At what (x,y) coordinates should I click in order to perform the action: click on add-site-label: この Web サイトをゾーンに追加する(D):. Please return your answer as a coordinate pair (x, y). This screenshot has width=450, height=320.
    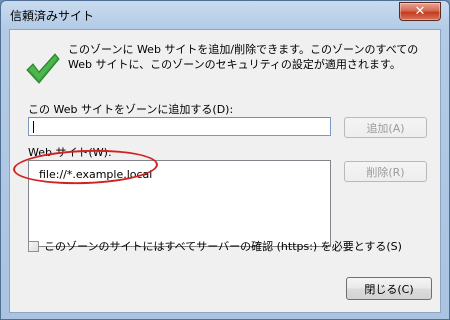
    Looking at the image, I should click on (131, 109).